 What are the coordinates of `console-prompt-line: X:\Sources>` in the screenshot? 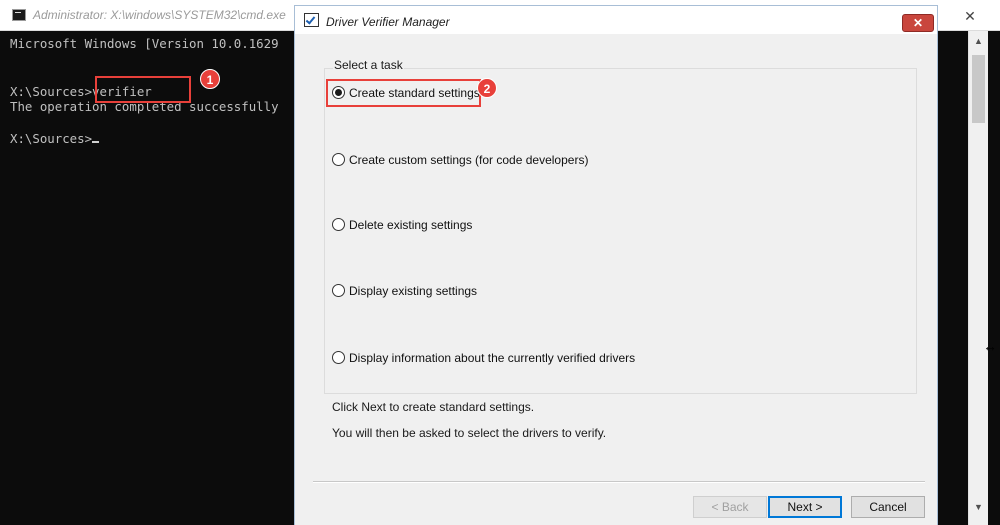 It's located at (55, 139).